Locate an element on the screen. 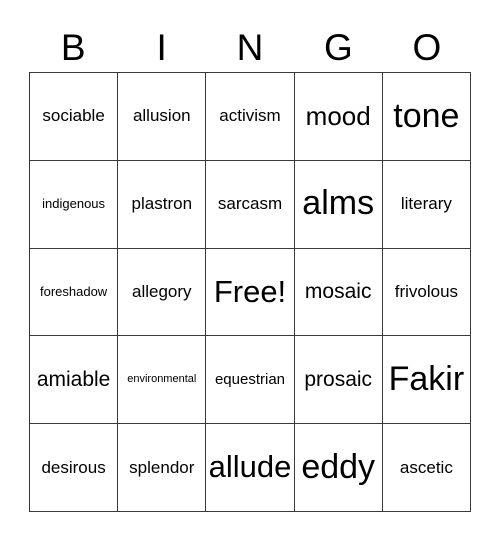  bingo-header-letter-o: O is located at coordinates (427, 47).